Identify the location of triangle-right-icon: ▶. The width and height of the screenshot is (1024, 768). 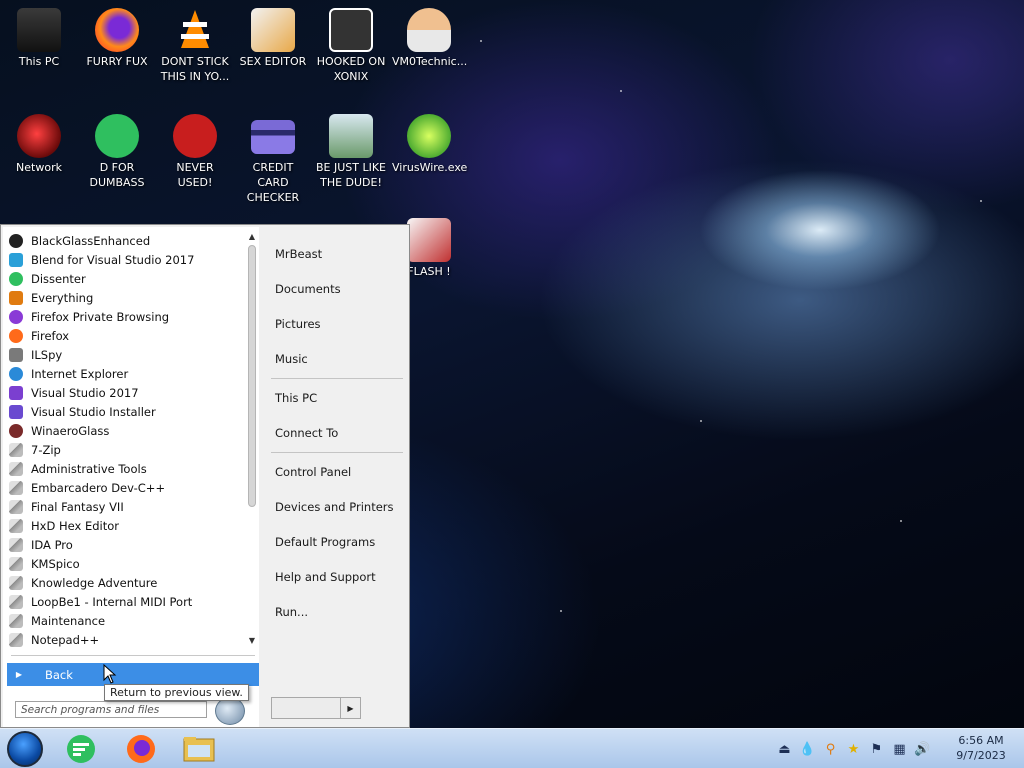
(350, 708).